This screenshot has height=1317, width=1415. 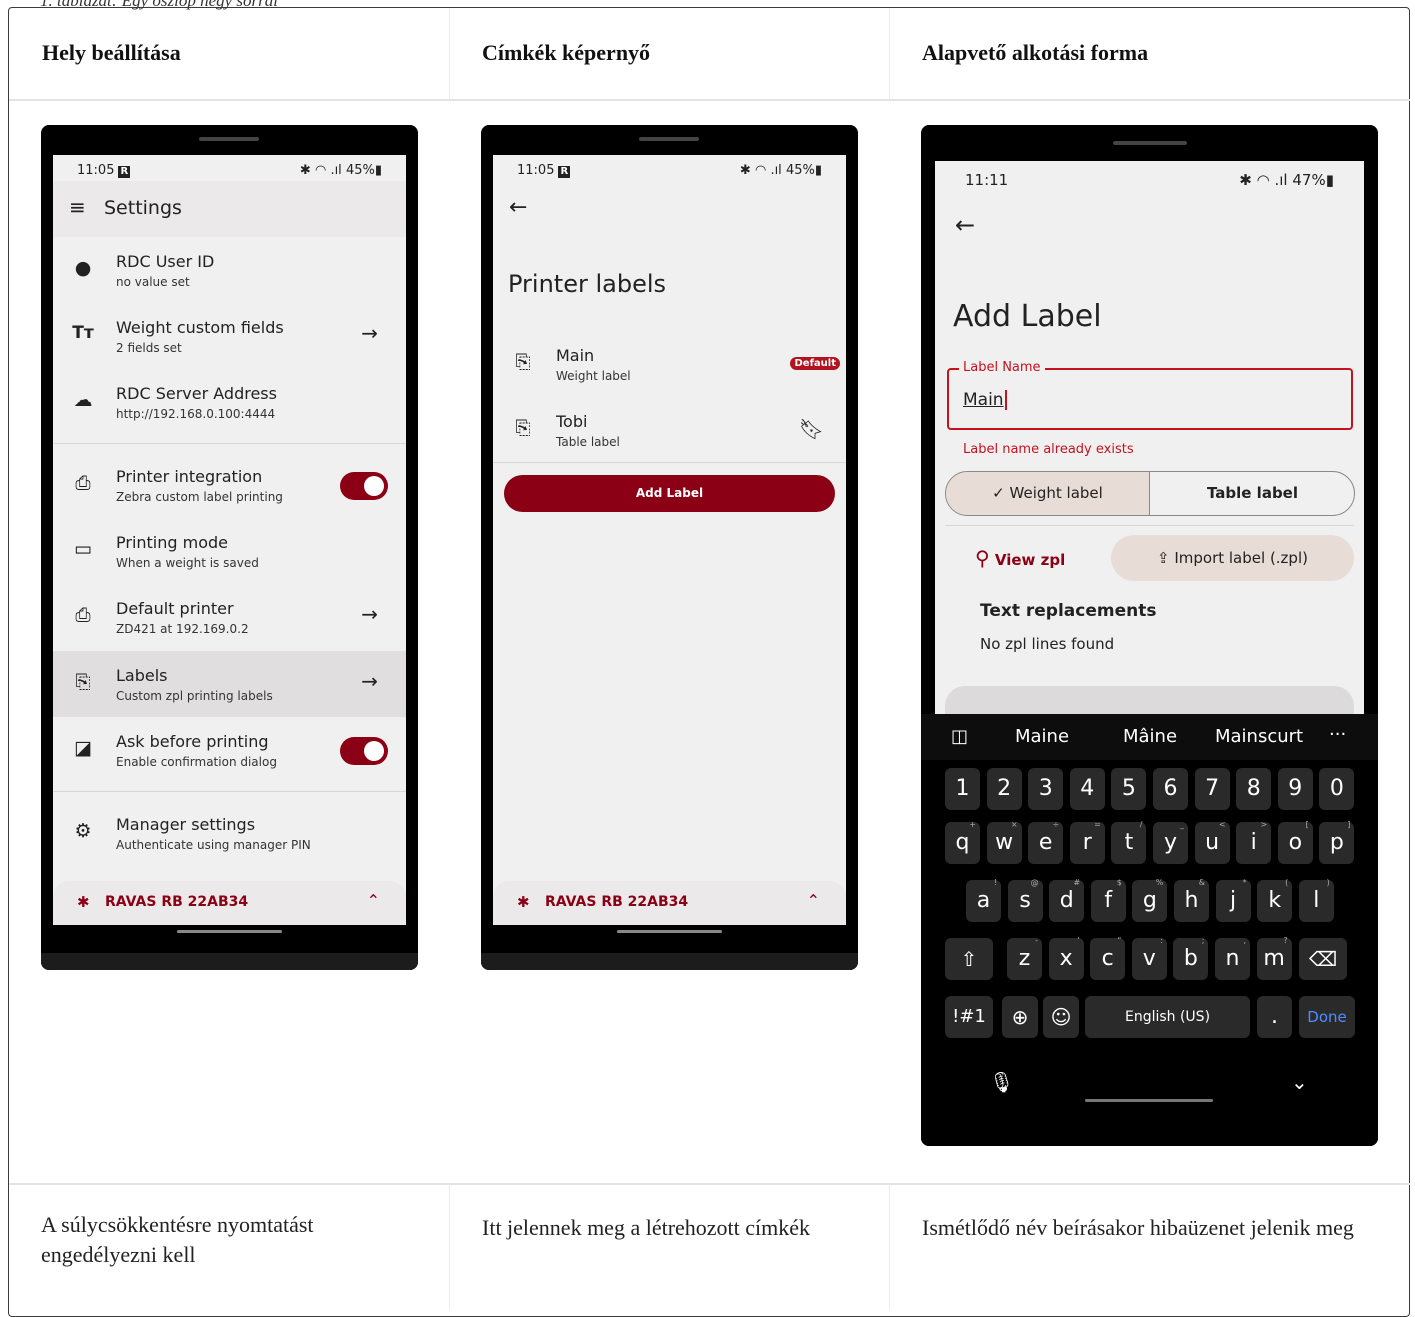 I want to click on key-hint: !, so click(x=995, y=882).